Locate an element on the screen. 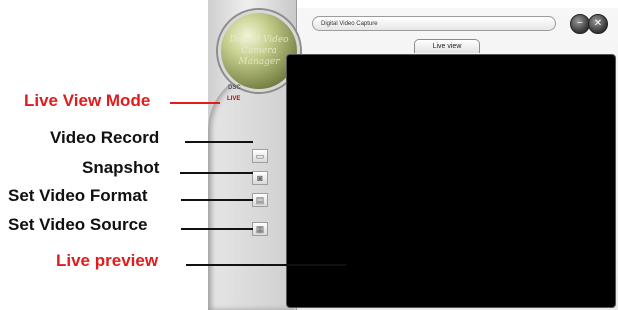  close-icon: ✕ is located at coordinates (598, 24).